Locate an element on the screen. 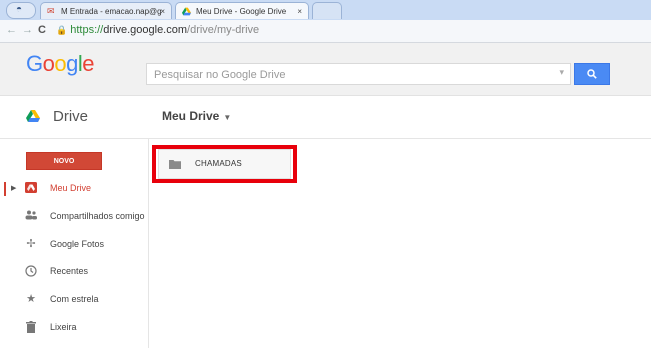  reload-icon: C is located at coordinates (42, 30).